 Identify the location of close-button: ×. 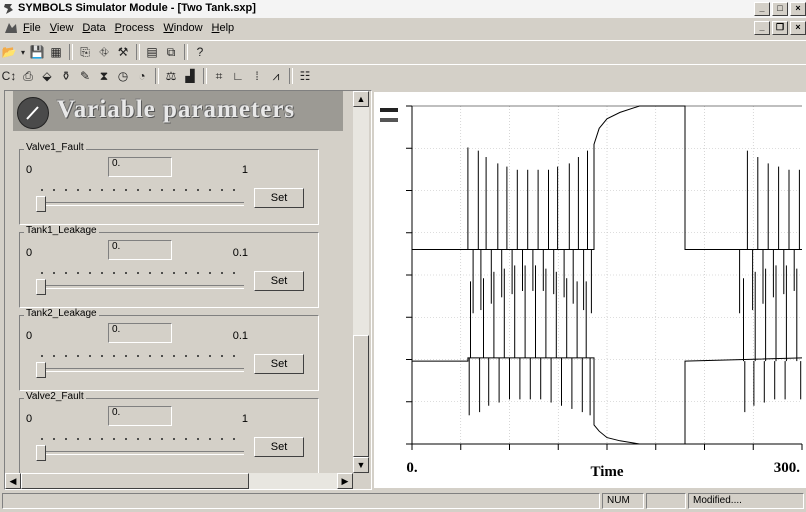
(798, 9).